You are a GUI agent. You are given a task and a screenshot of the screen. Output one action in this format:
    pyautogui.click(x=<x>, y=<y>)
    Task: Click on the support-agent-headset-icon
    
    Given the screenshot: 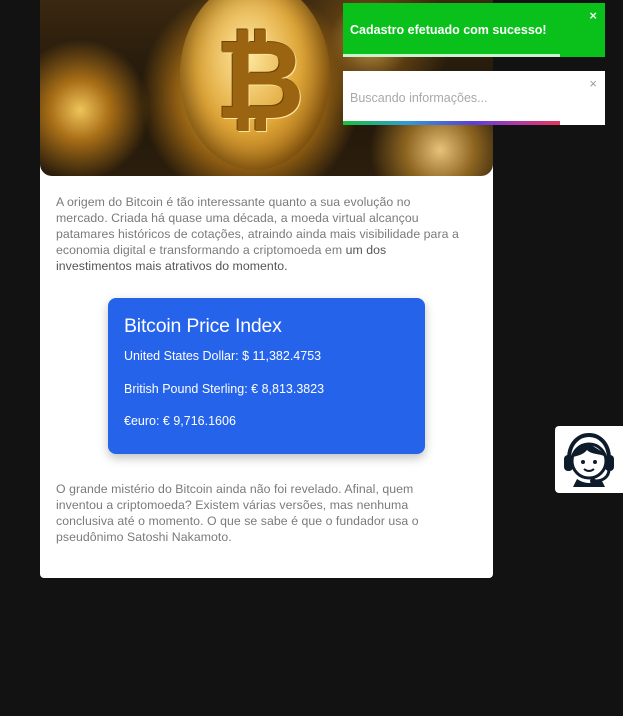 What is the action you would take?
    pyautogui.click(x=589, y=459)
    